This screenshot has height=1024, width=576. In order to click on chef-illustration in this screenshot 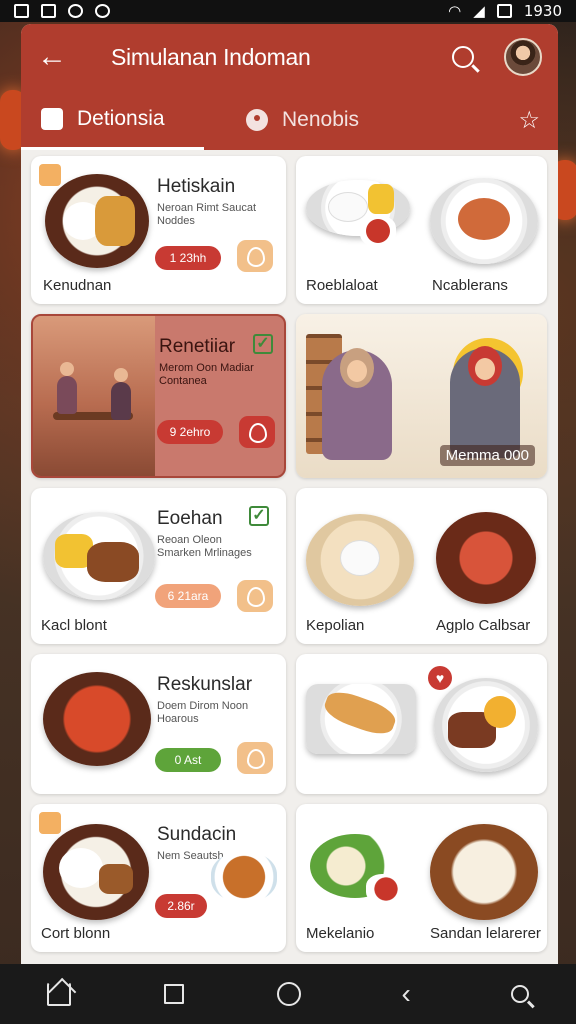, I will do `click(485, 402)`.